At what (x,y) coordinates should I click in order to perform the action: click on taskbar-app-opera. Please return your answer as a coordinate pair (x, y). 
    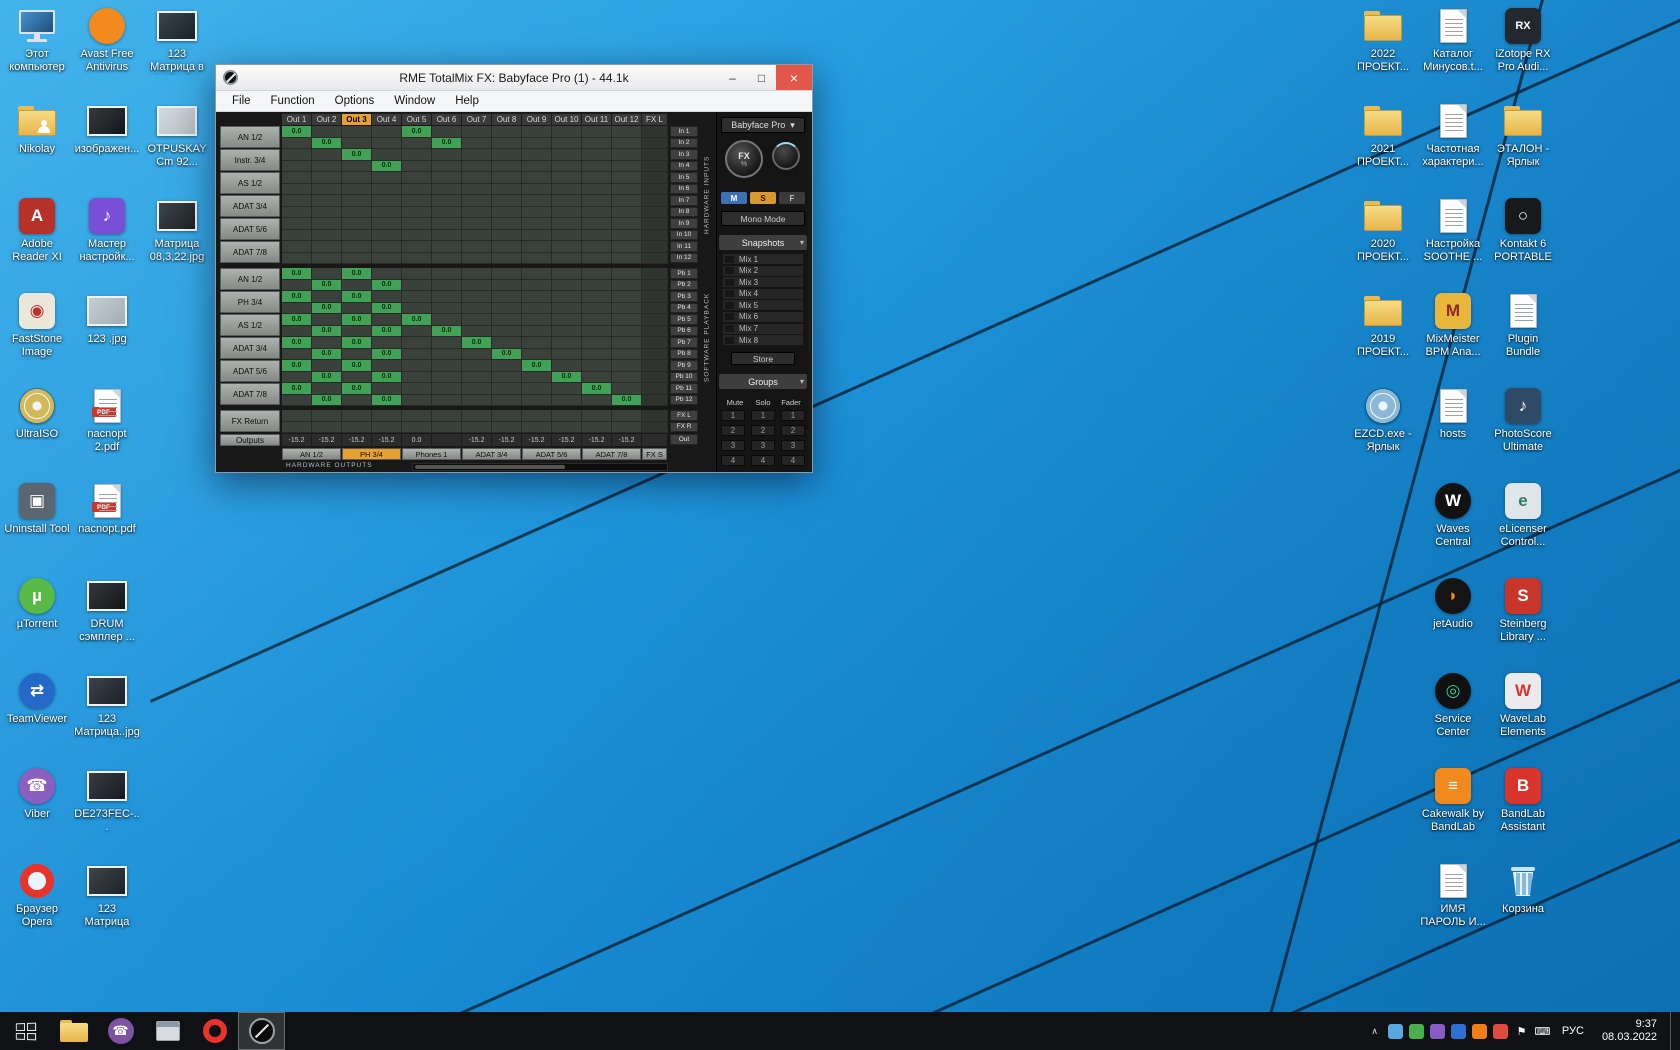
    Looking at the image, I should click on (214, 1031).